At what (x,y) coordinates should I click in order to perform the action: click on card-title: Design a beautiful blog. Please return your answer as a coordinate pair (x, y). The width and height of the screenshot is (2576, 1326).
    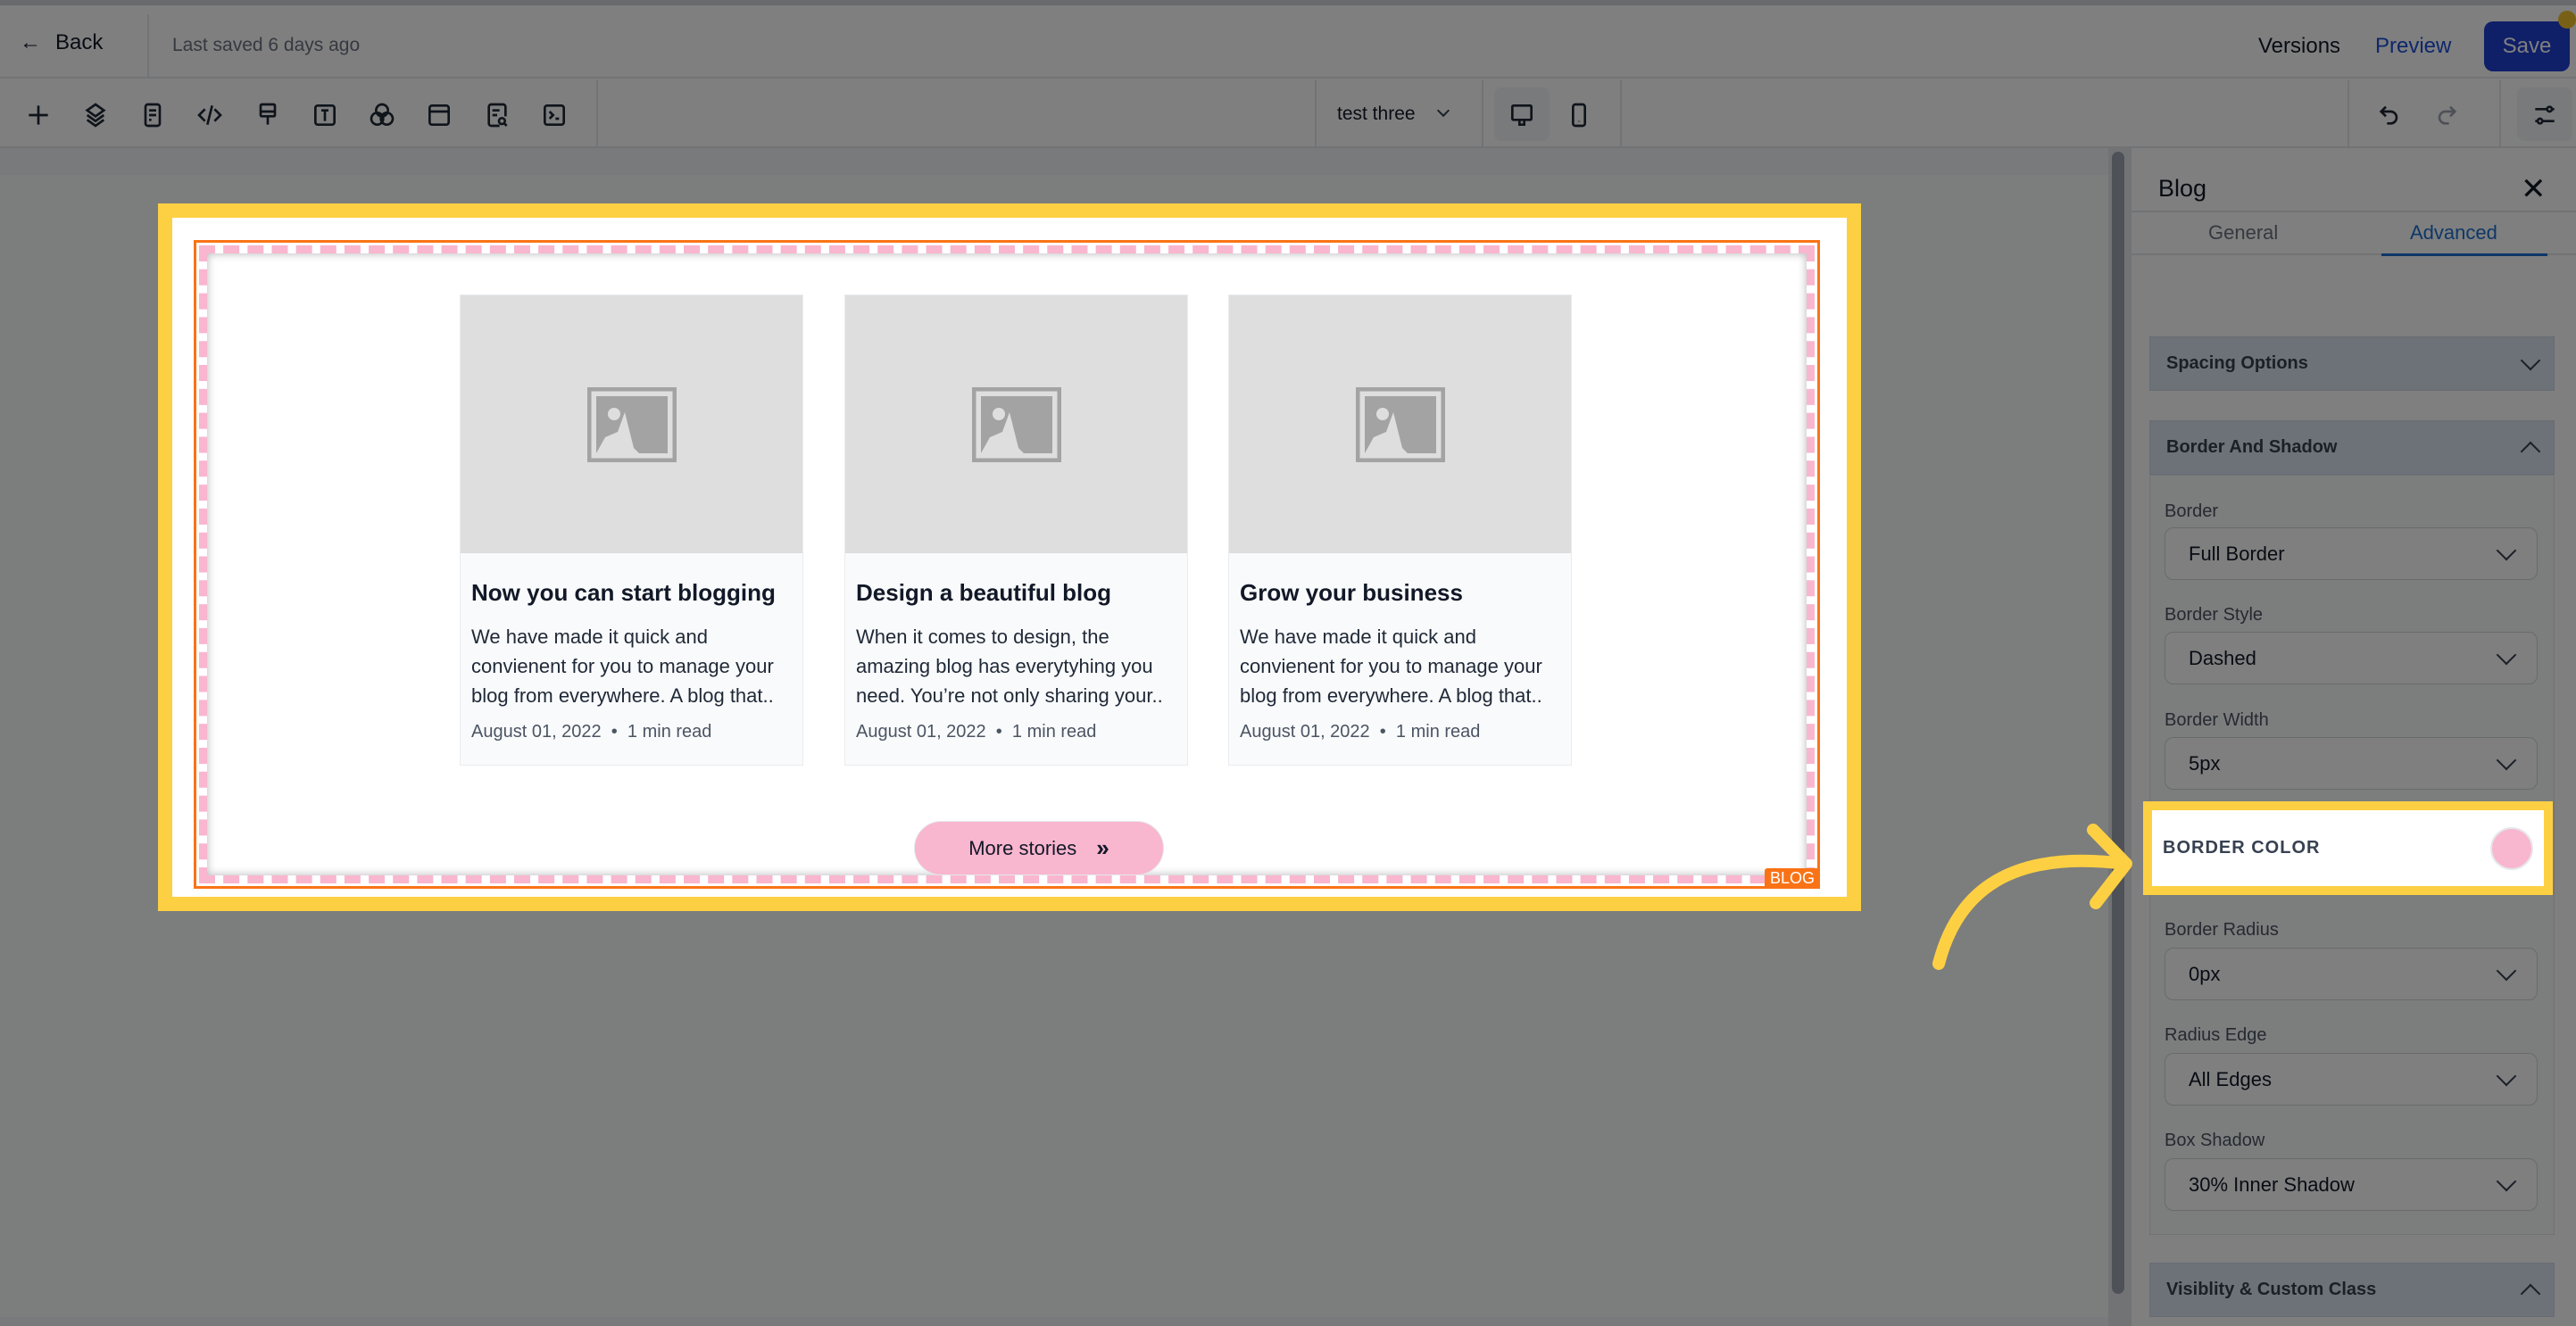
    Looking at the image, I should click on (984, 593).